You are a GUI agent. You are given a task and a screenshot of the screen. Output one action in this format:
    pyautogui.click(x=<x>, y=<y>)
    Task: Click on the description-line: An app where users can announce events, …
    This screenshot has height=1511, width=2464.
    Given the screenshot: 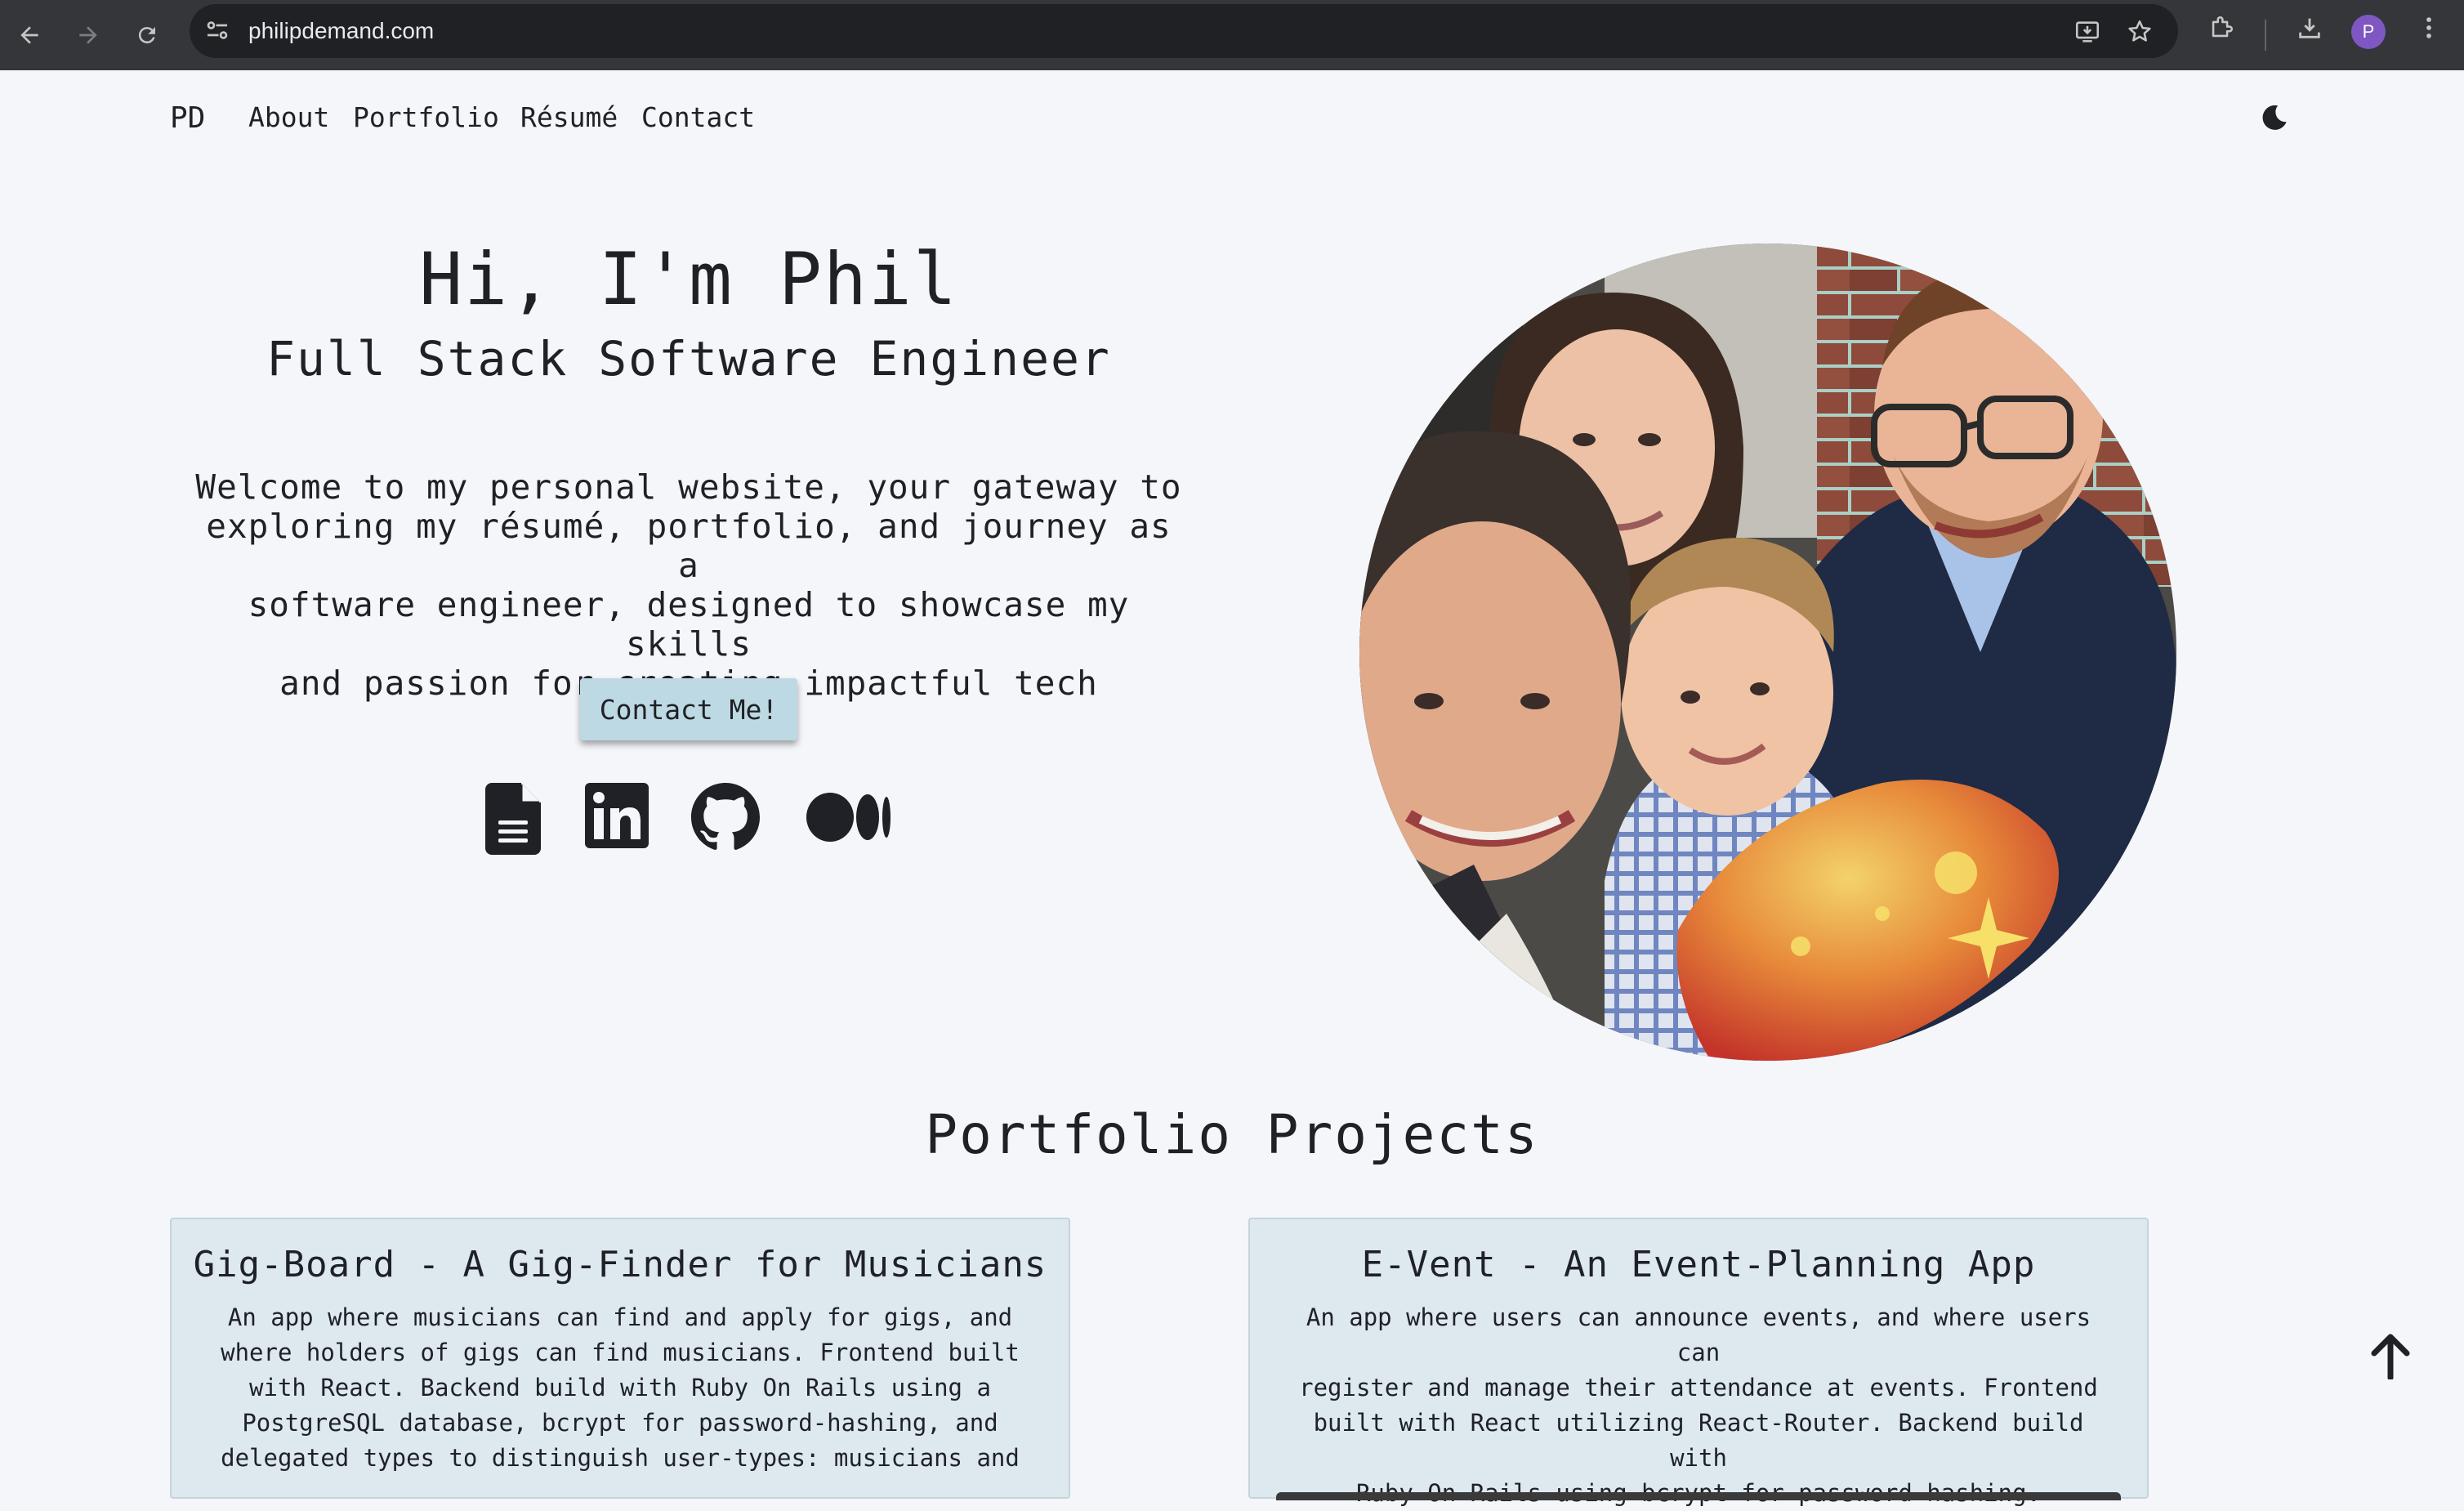 What is the action you would take?
    pyautogui.click(x=1699, y=1334)
    